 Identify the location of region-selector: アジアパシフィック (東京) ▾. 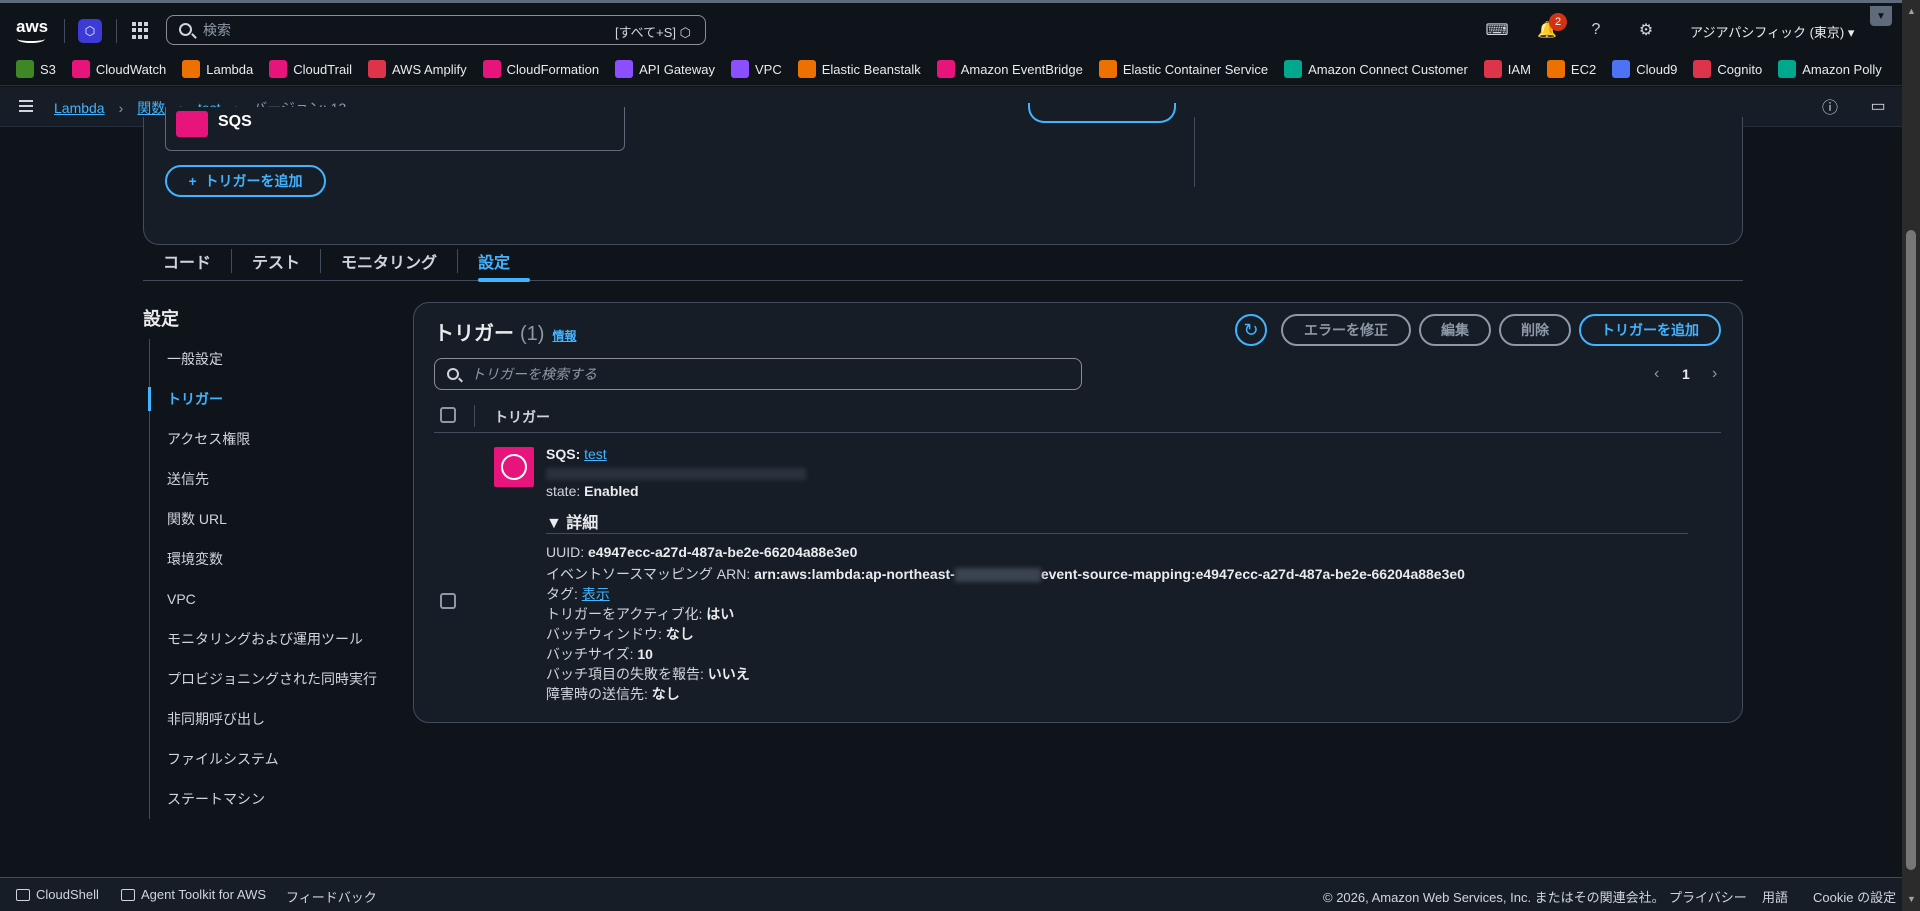
(1772, 31).